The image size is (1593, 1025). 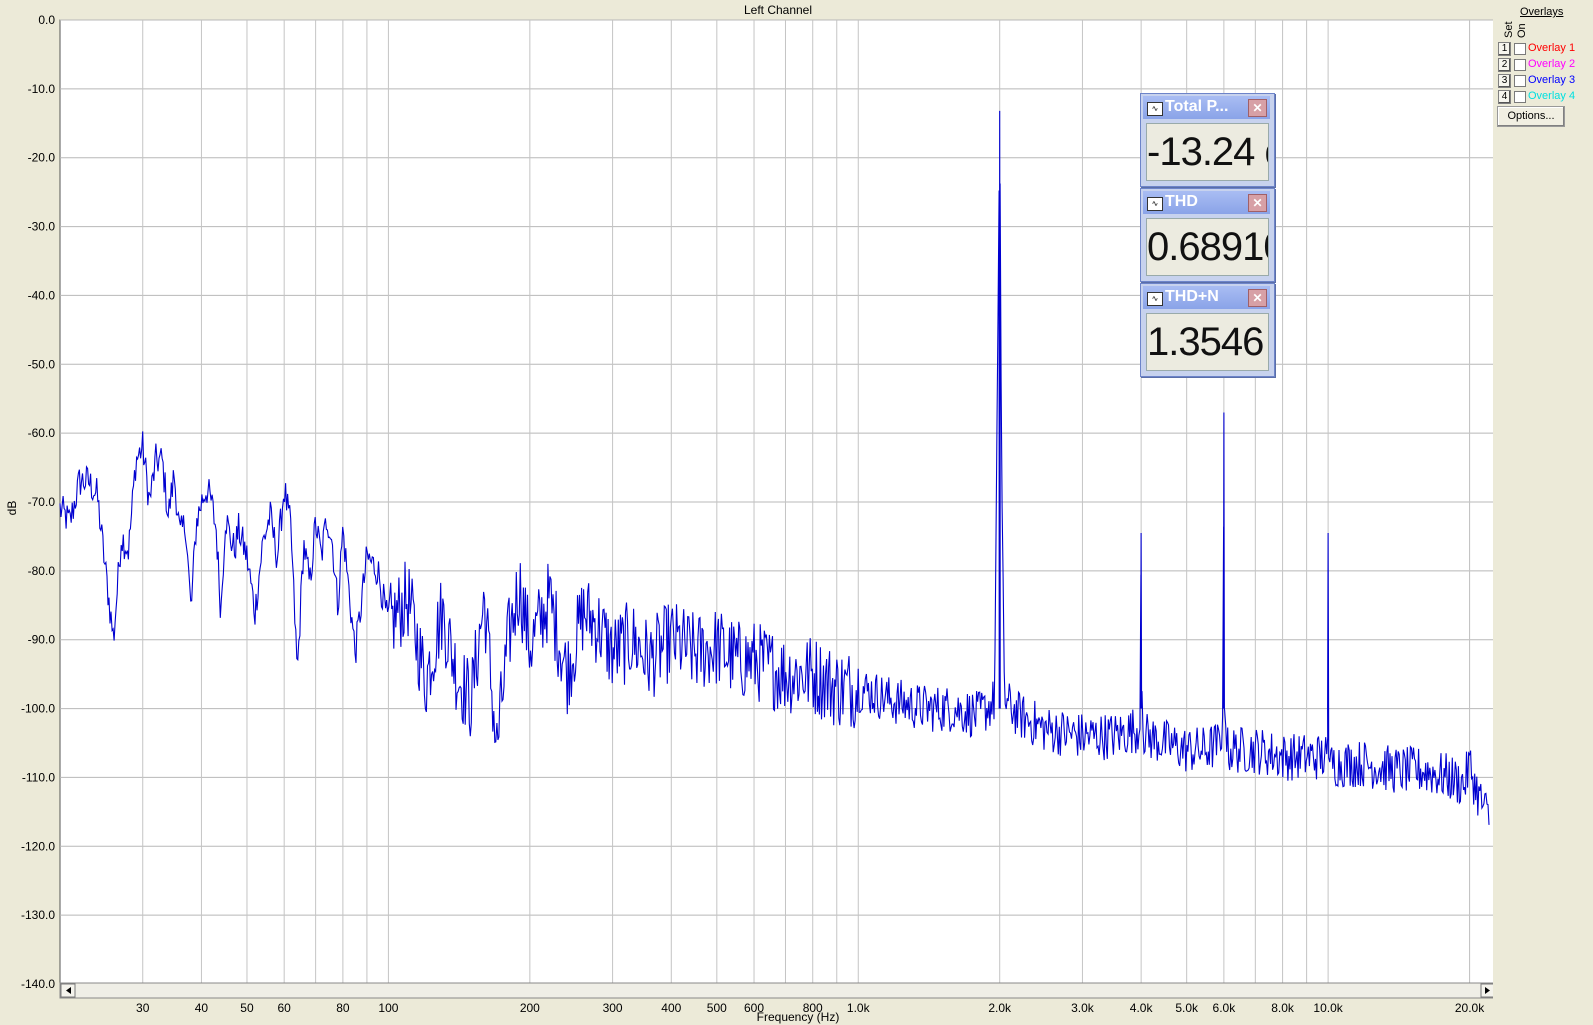 I want to click on x-tick-label: 30, so click(x=143, y=1008).